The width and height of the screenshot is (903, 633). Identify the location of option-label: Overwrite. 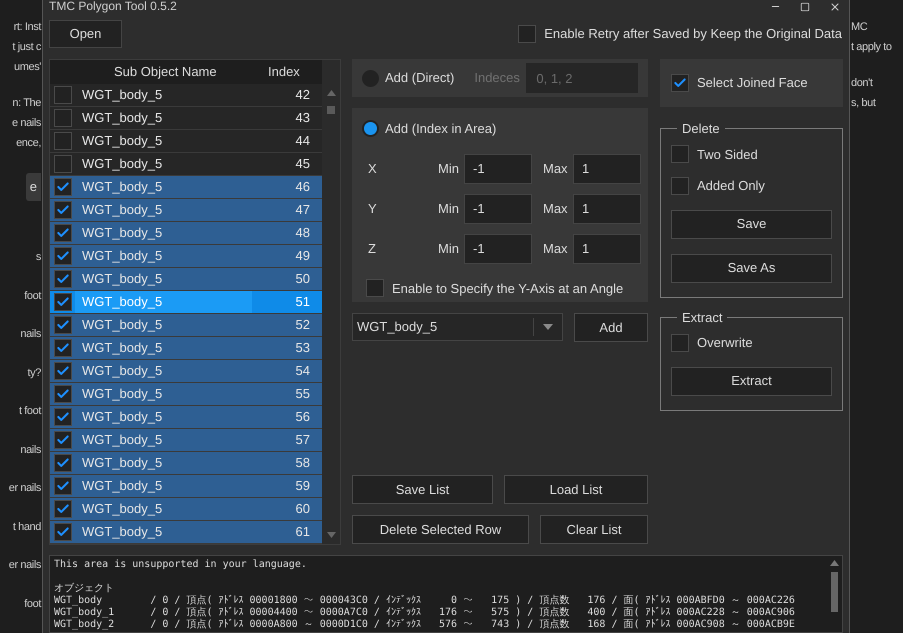
(725, 343).